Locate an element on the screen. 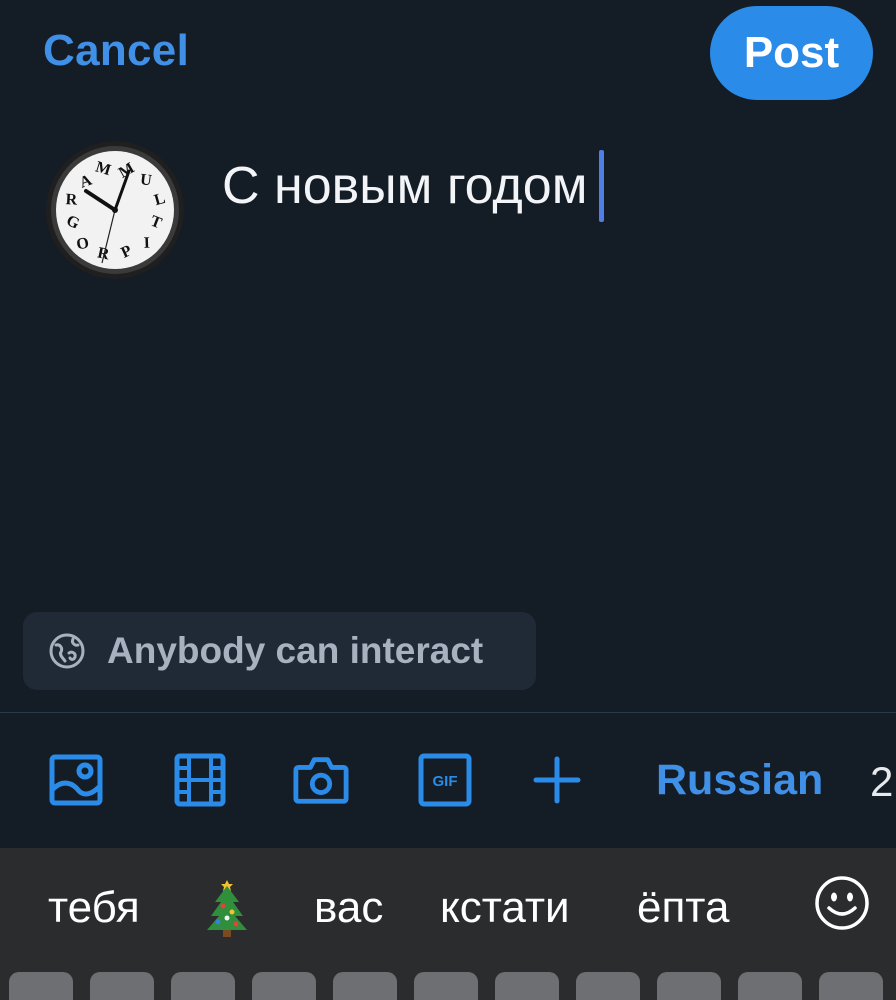 Image resolution: width=896 pixels, height=1000 pixels. more-options-button is located at coordinates (557, 780).